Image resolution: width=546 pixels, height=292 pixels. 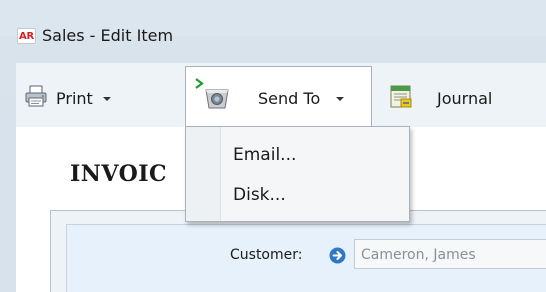 What do you see at coordinates (289, 98) in the screenshot?
I see `send-to-label: Send To` at bounding box center [289, 98].